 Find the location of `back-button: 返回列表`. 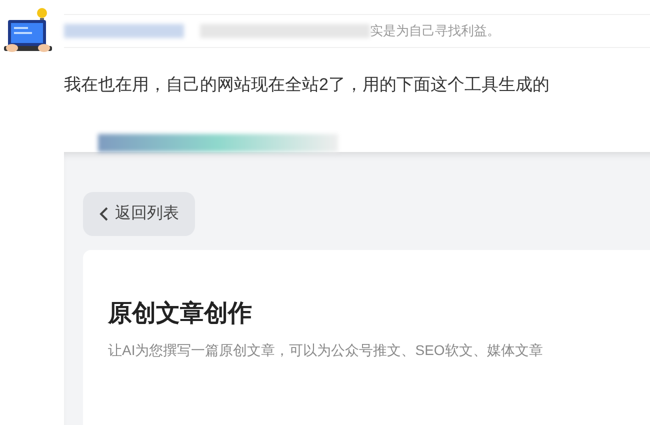

back-button: 返回列表 is located at coordinates (139, 214).